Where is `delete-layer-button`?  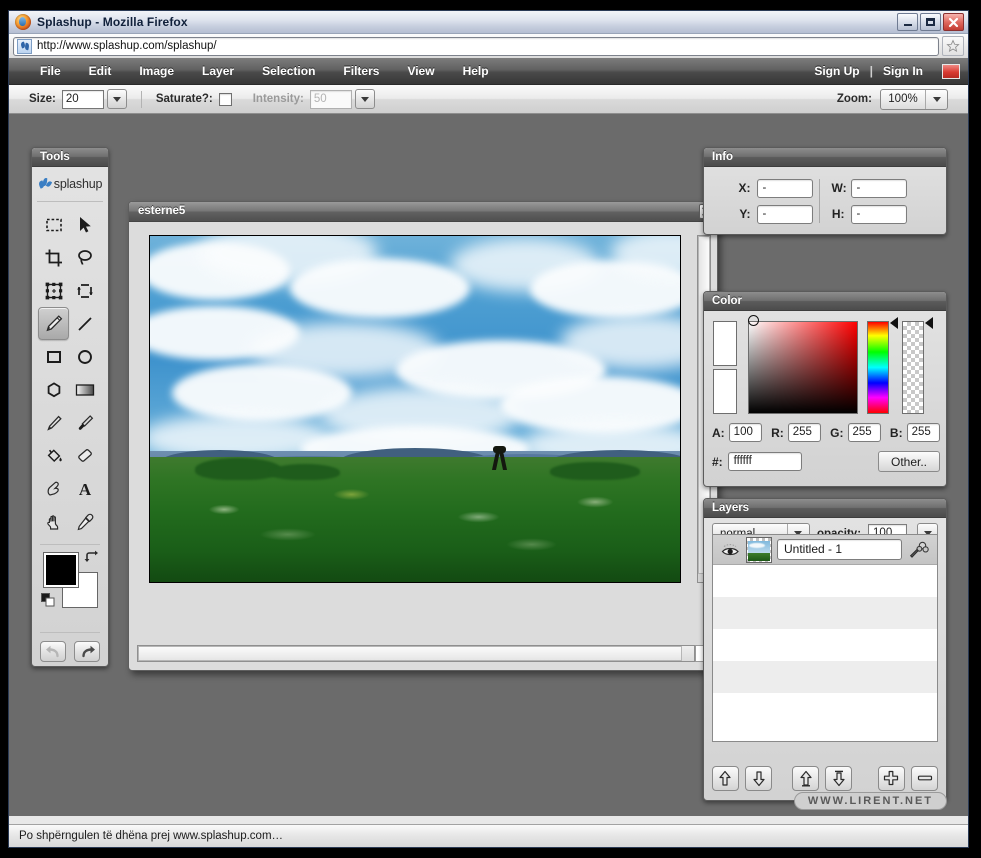 delete-layer-button is located at coordinates (924, 778).